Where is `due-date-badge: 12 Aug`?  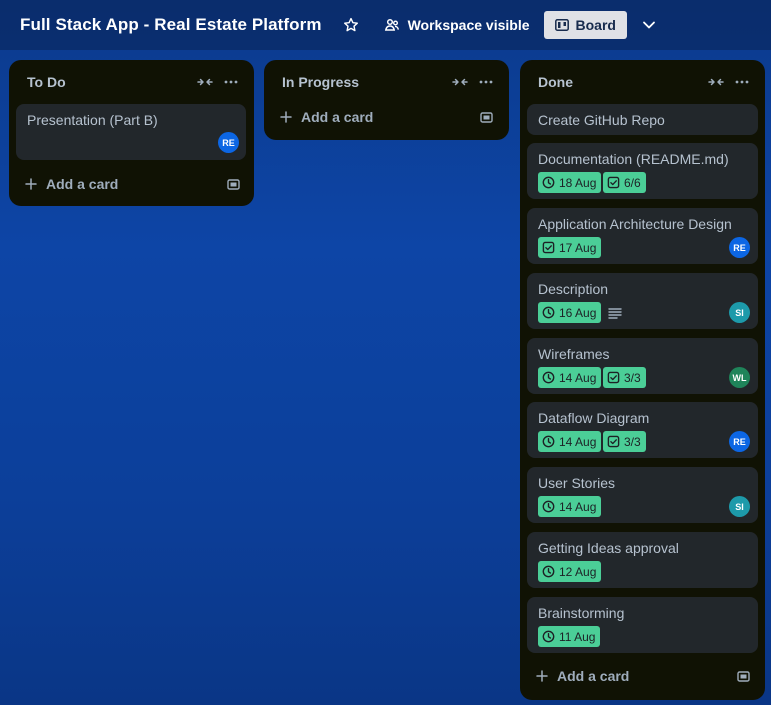 due-date-badge: 12 Aug is located at coordinates (570, 571).